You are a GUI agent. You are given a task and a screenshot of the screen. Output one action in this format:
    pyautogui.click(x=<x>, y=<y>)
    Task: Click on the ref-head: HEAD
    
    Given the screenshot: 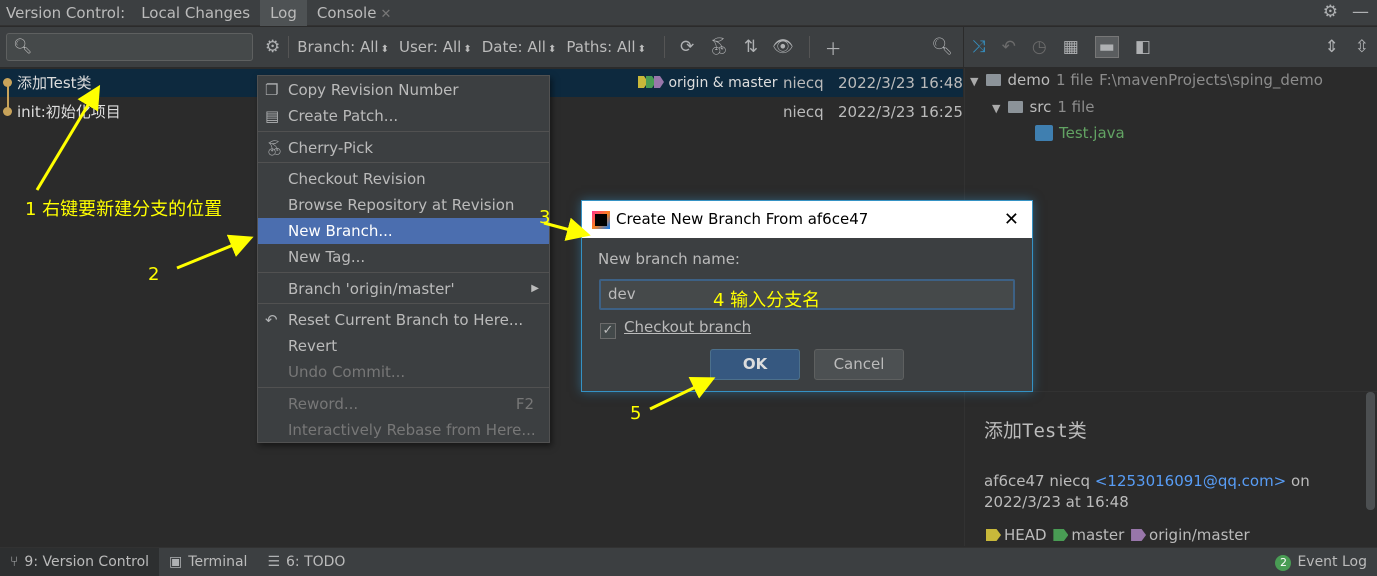 What is the action you would take?
    pyautogui.click(x=1025, y=535)
    